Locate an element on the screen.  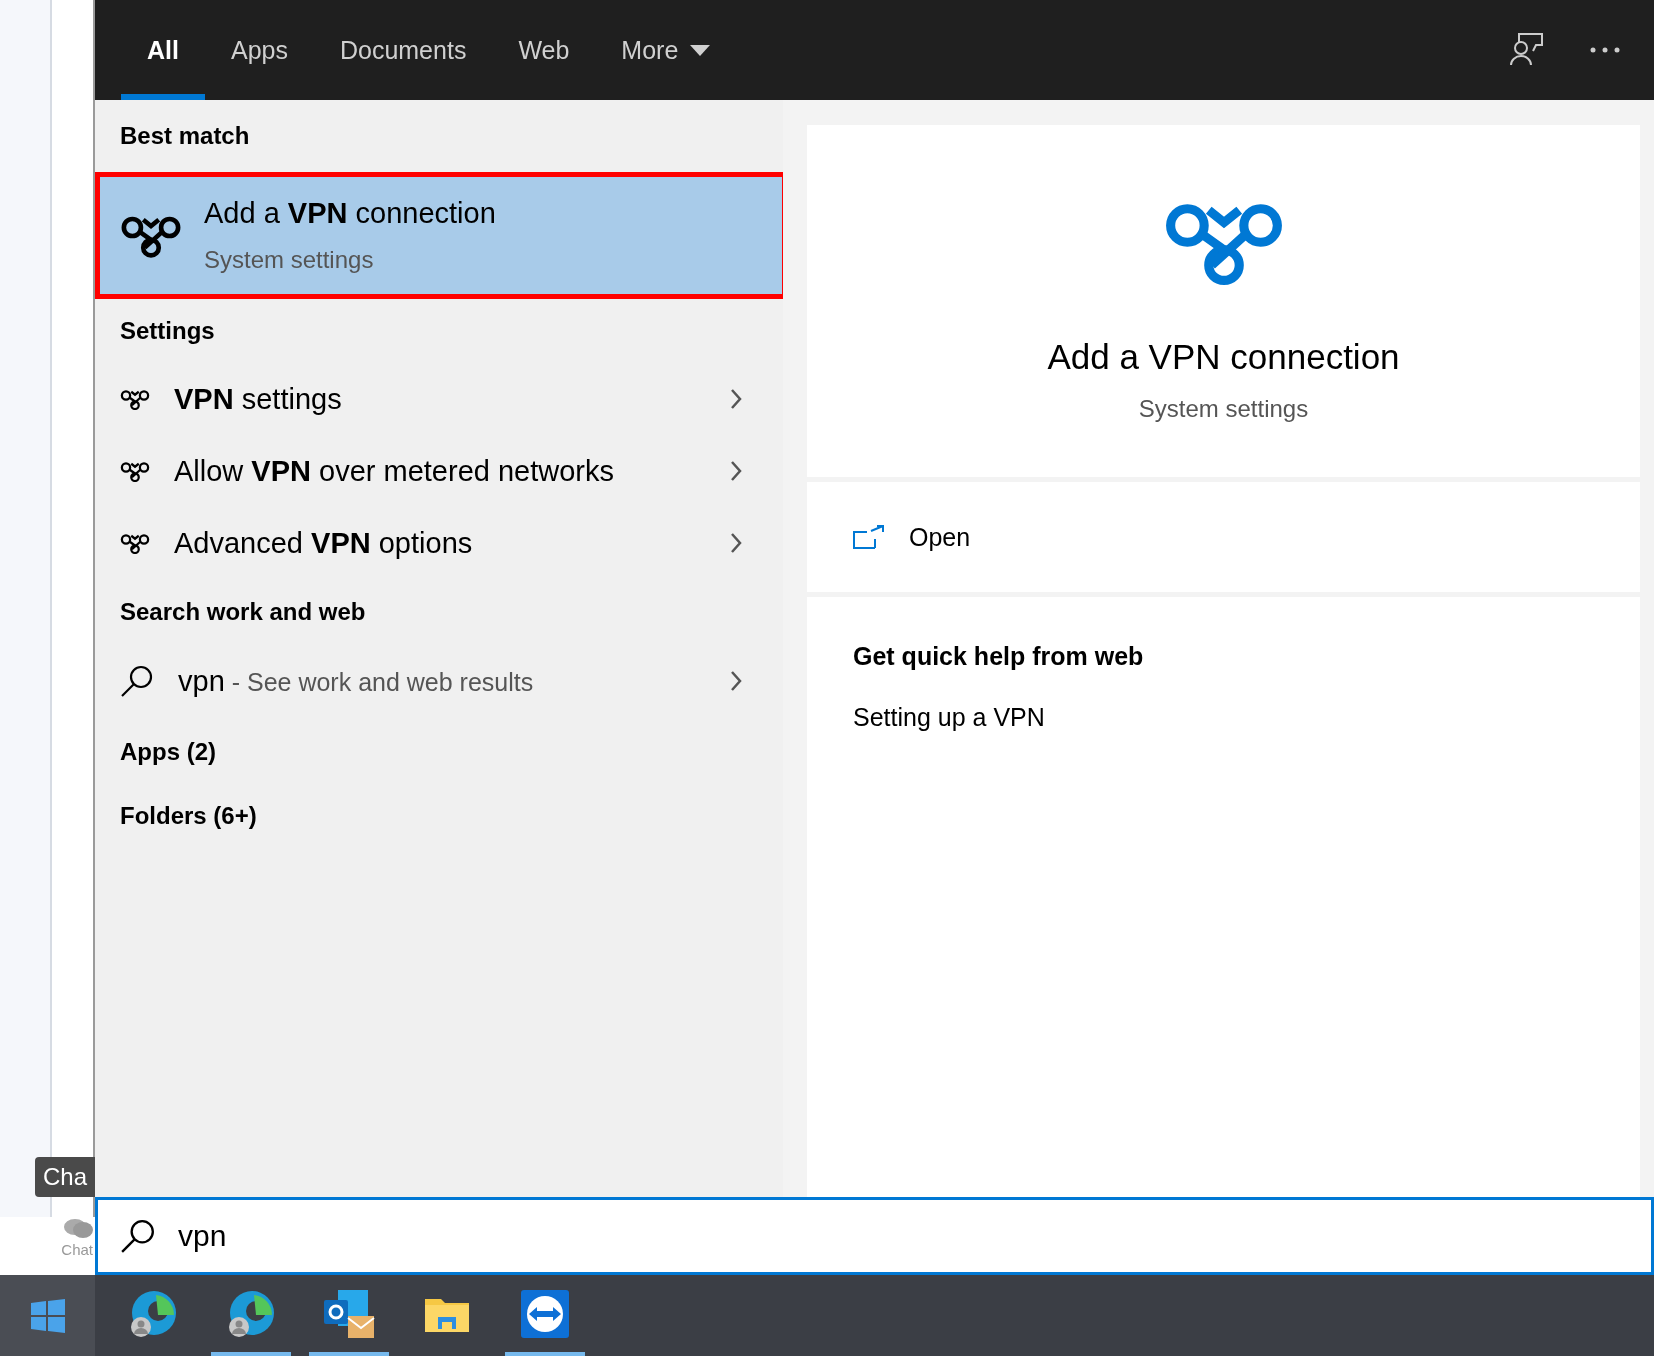
feedback-icon is located at coordinates (1527, 50).